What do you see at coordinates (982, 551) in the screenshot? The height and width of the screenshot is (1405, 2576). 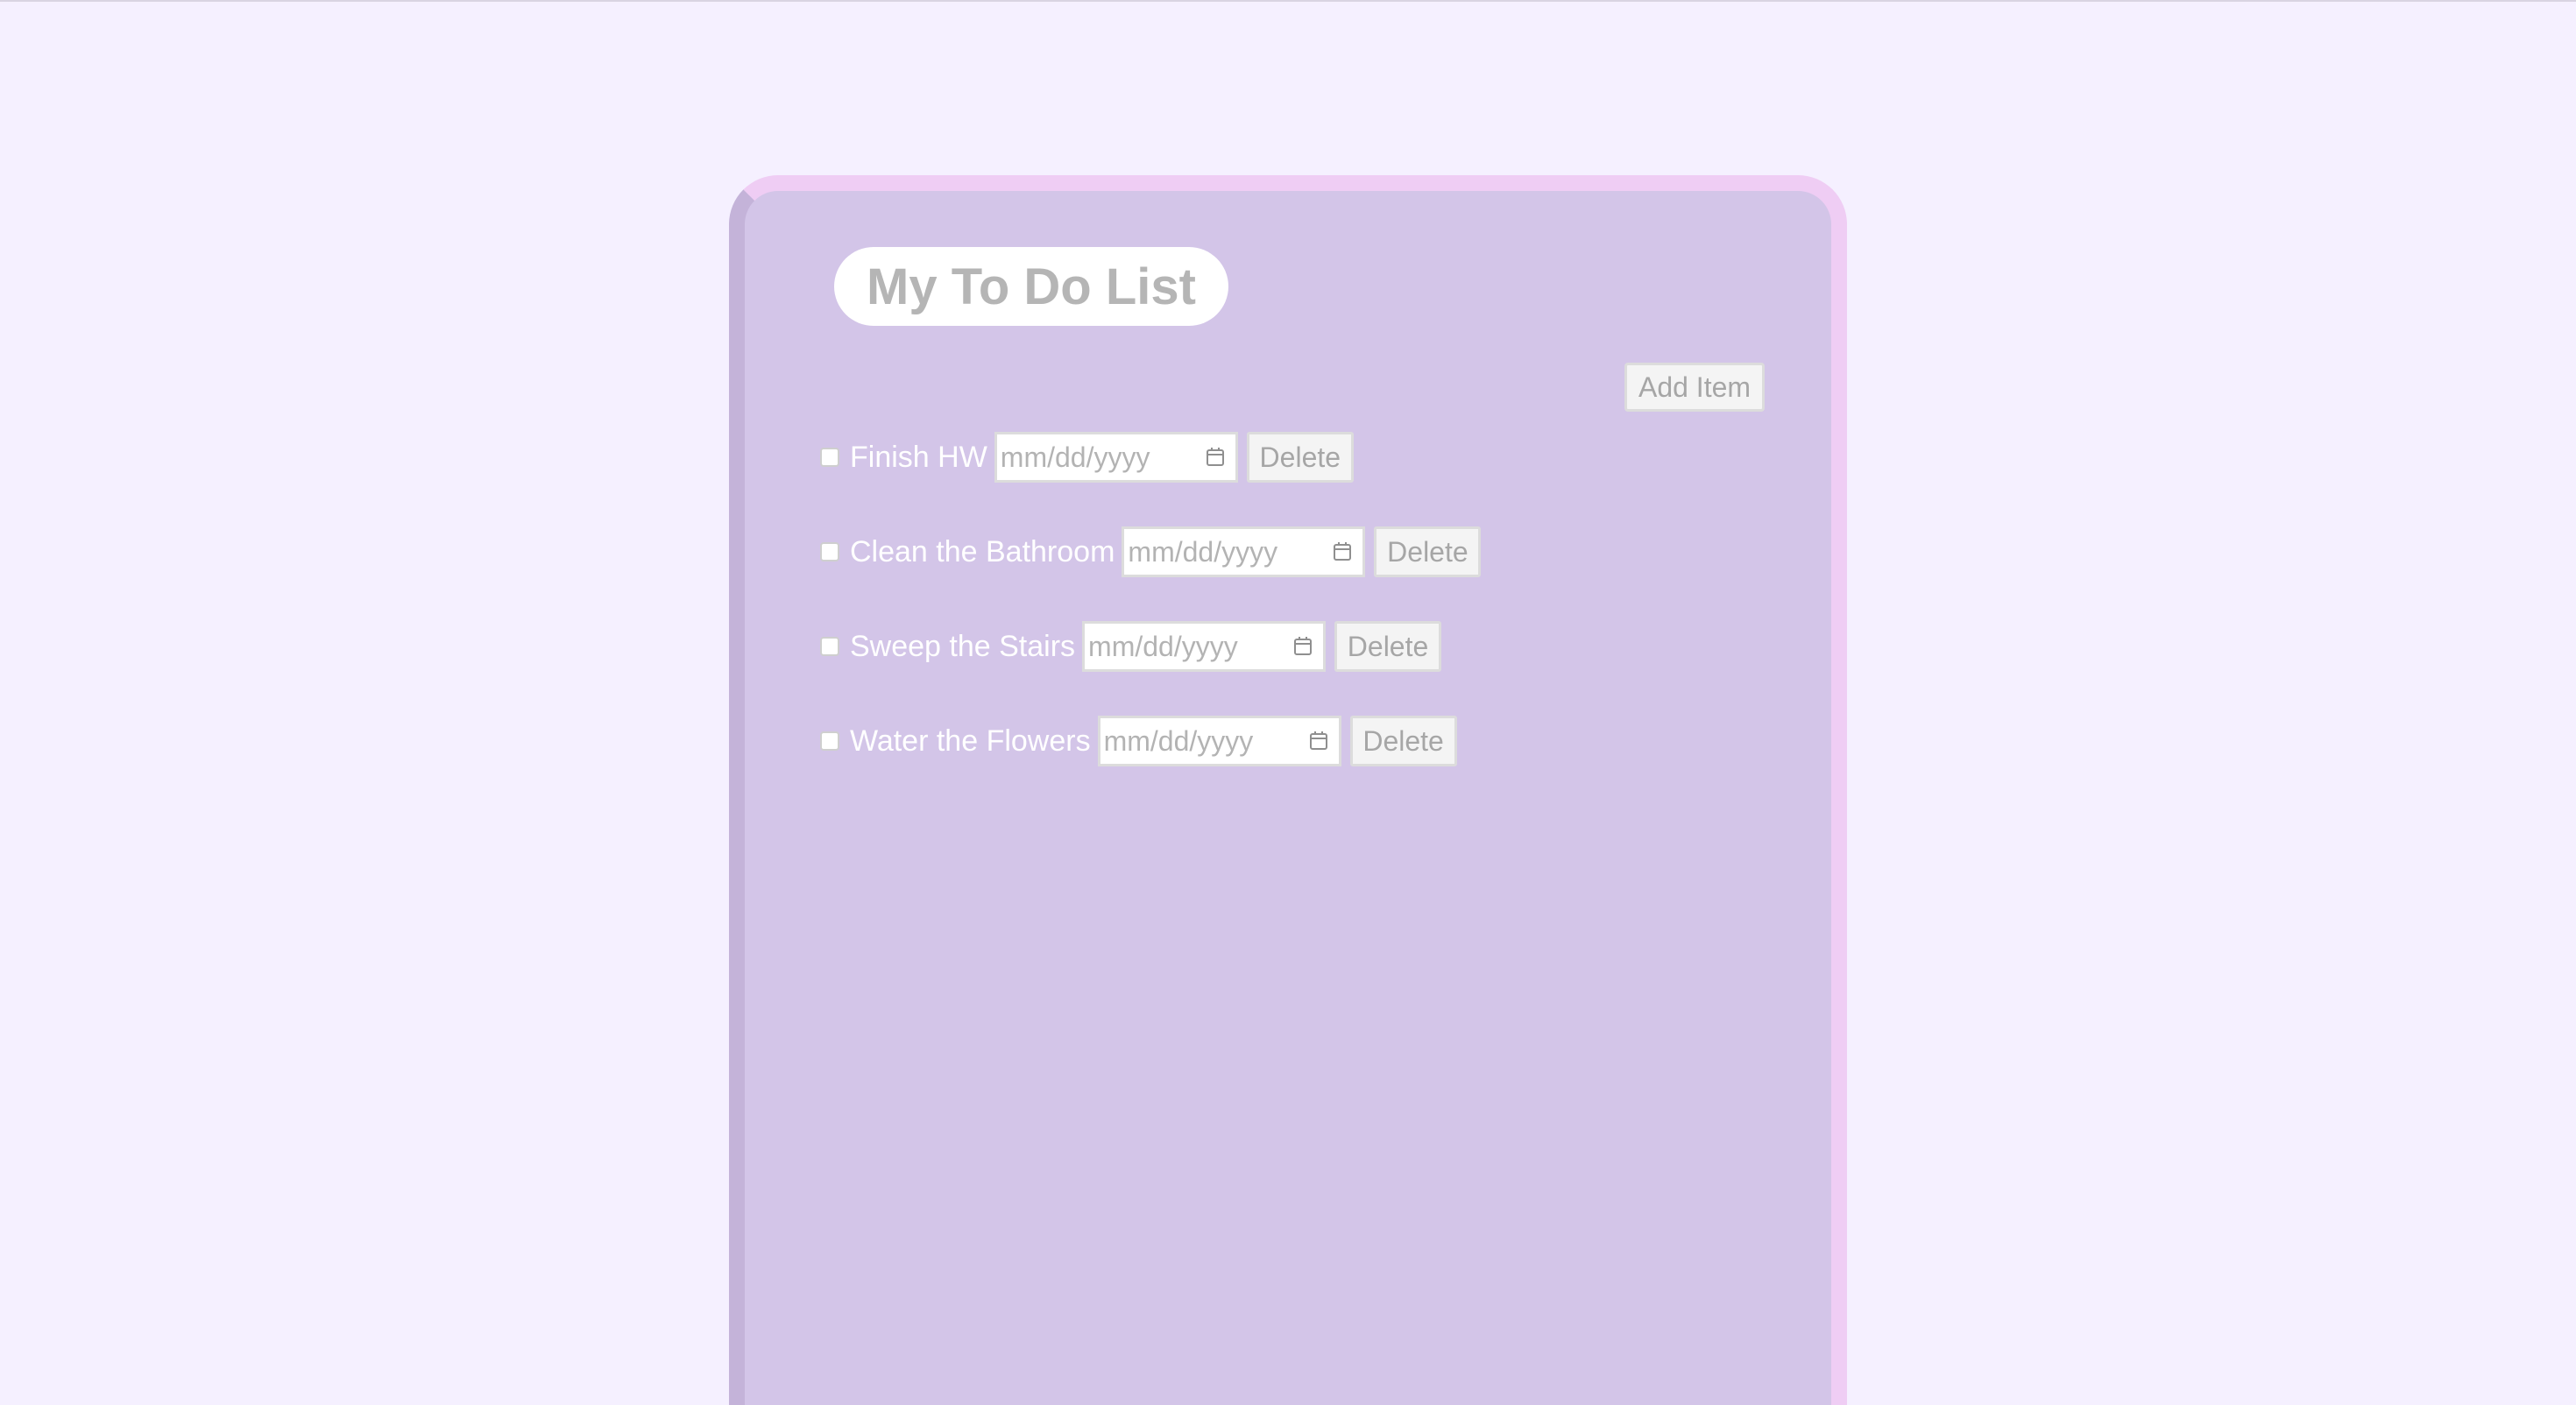 I see `todo-label: Clean the Bathroom` at bounding box center [982, 551].